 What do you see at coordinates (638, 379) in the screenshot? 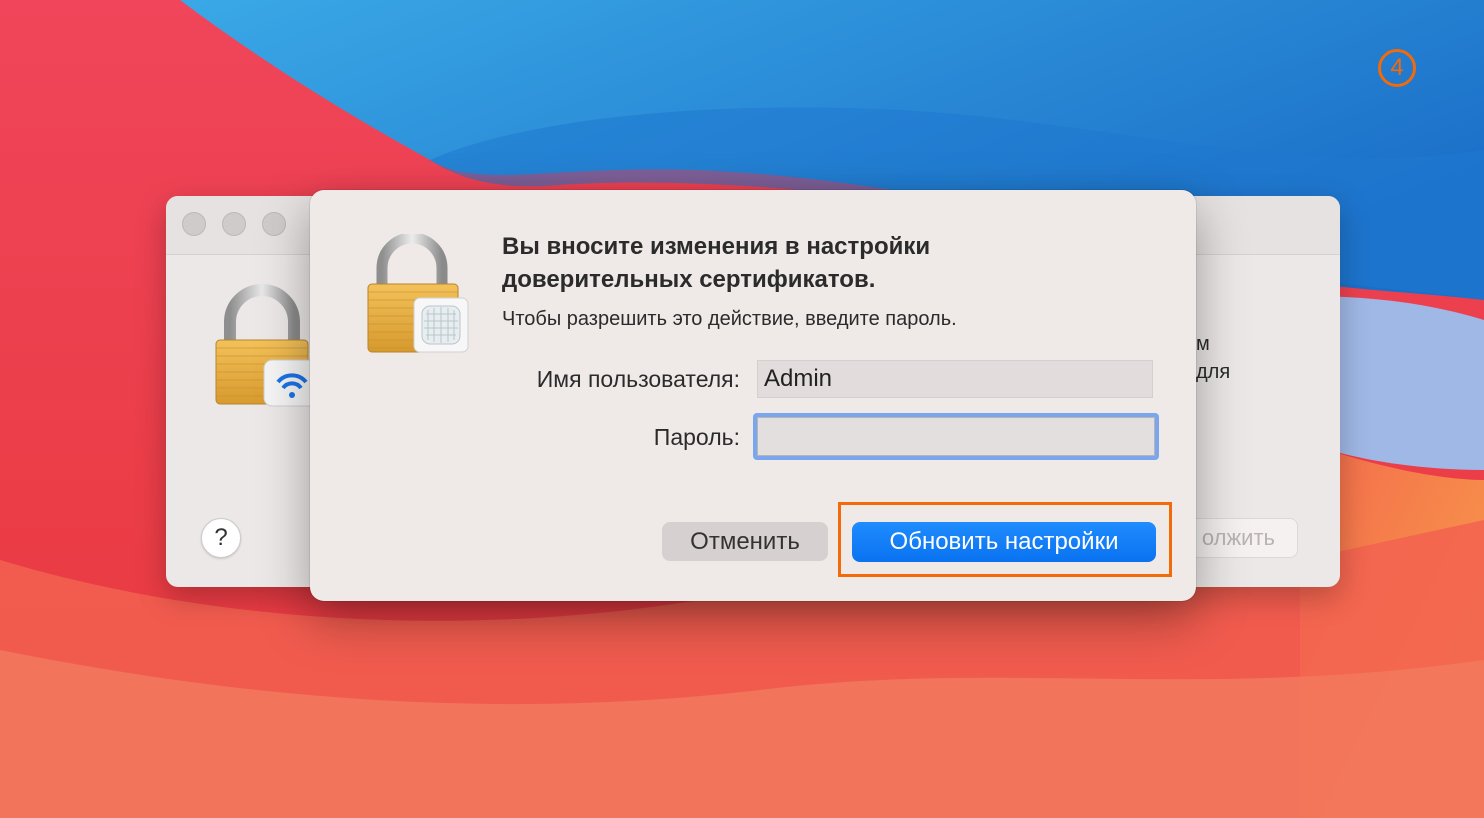
I see `username-label: Имя пользователя:` at bounding box center [638, 379].